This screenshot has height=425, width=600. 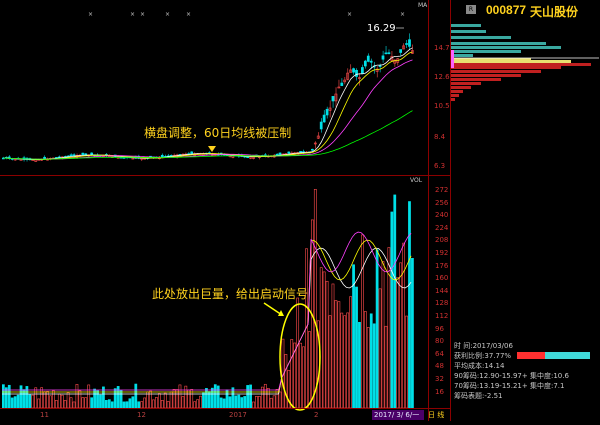 What do you see at coordinates (442, 253) in the screenshot?
I see `volume-tick: 192` at bounding box center [442, 253].